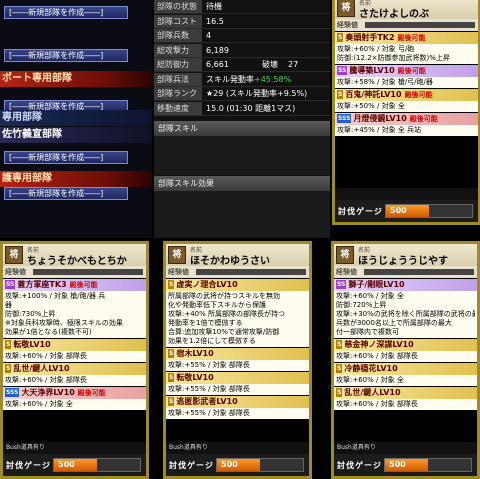 Image resolution: width=480 pixels, height=479 pixels. What do you see at coordinates (214, 6) in the screenshot?
I see `stat-value-text: 待機` at bounding box center [214, 6].